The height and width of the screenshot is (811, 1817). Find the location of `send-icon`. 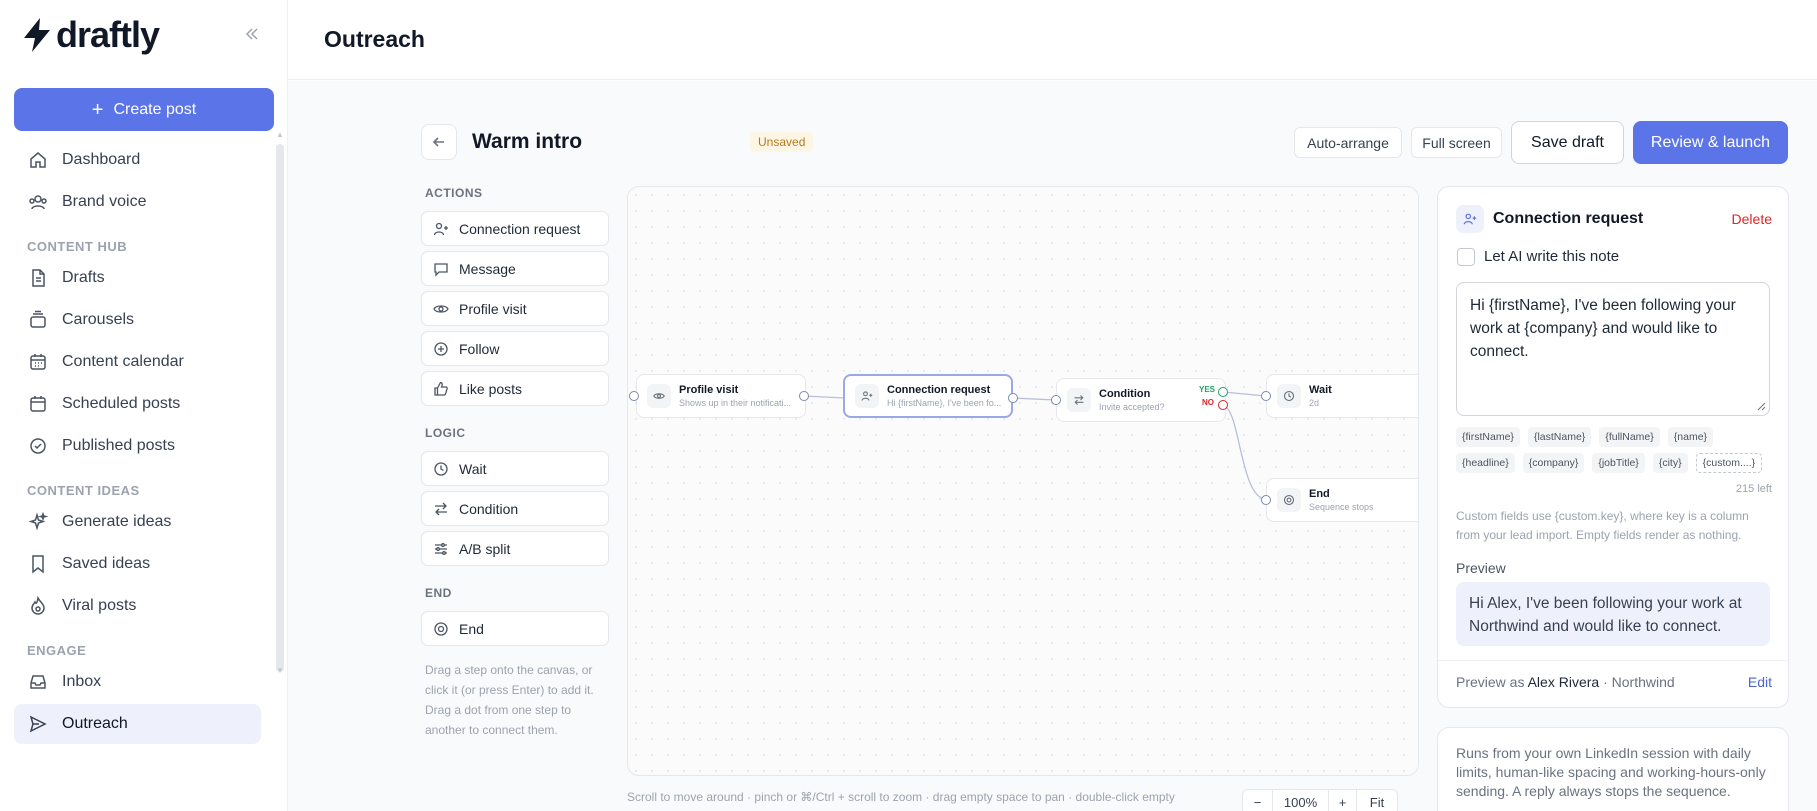

send-icon is located at coordinates (38, 724).